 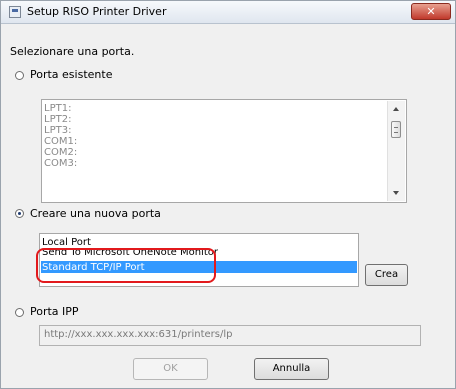 What do you see at coordinates (396, 151) in the screenshot?
I see `vertical-scrollbar` at bounding box center [396, 151].